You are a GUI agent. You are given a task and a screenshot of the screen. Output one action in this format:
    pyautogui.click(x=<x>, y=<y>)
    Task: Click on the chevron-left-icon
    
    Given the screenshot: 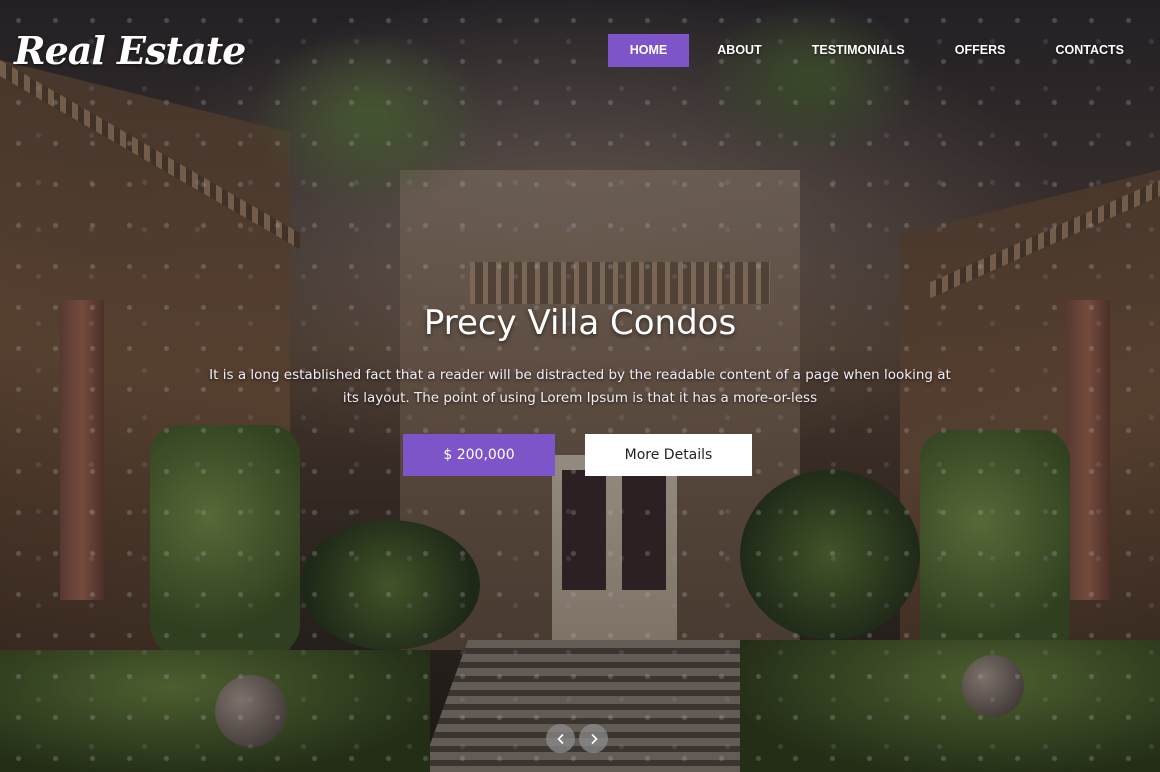 What is the action you would take?
    pyautogui.click(x=560, y=738)
    